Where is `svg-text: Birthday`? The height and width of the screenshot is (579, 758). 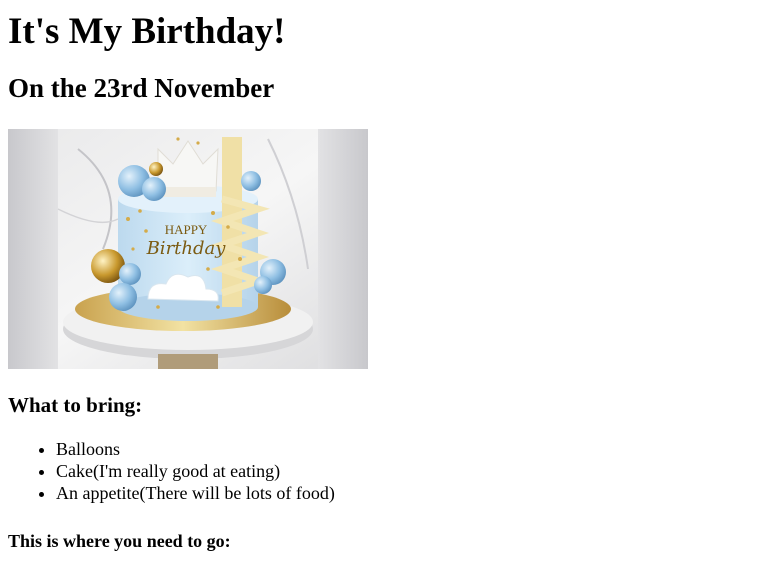
svg-text: Birthday is located at coordinates (186, 248).